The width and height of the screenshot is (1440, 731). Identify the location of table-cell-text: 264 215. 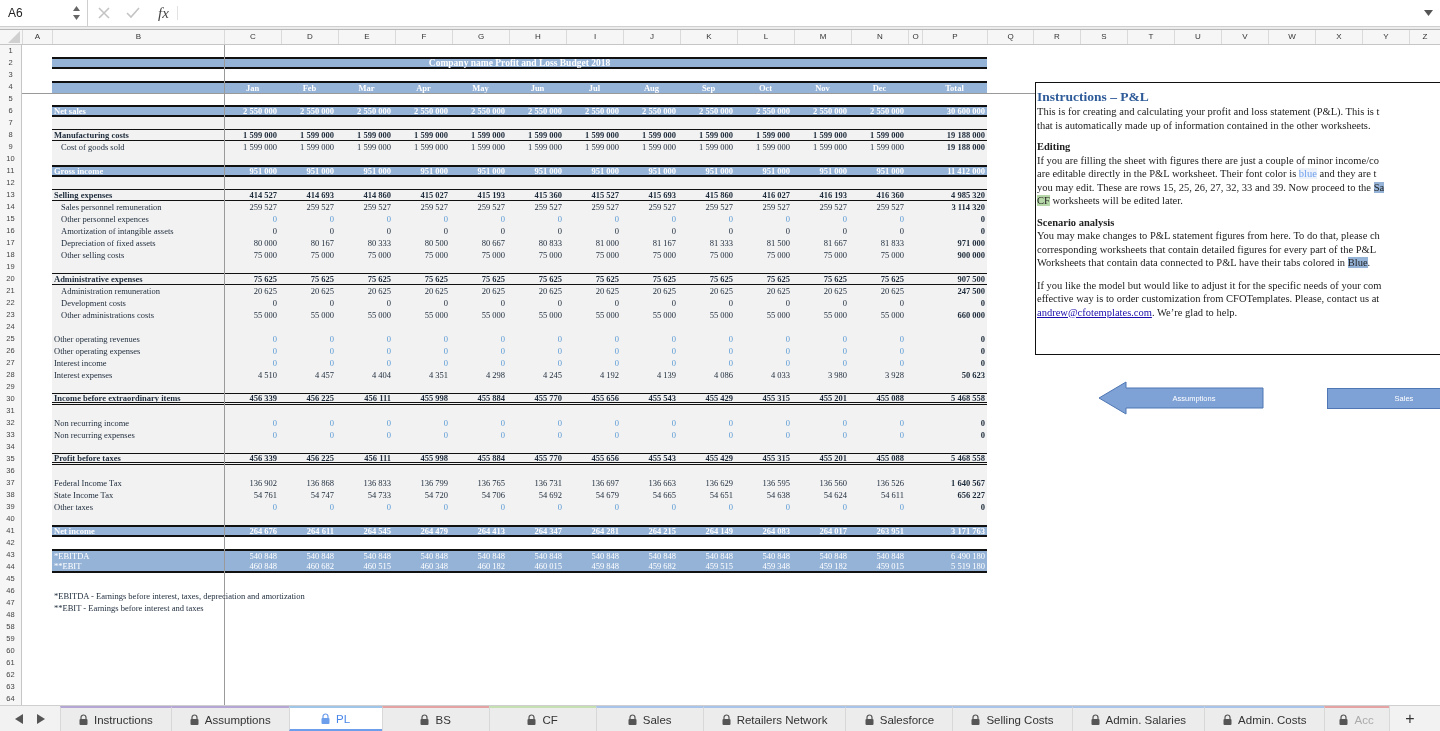
(662, 531).